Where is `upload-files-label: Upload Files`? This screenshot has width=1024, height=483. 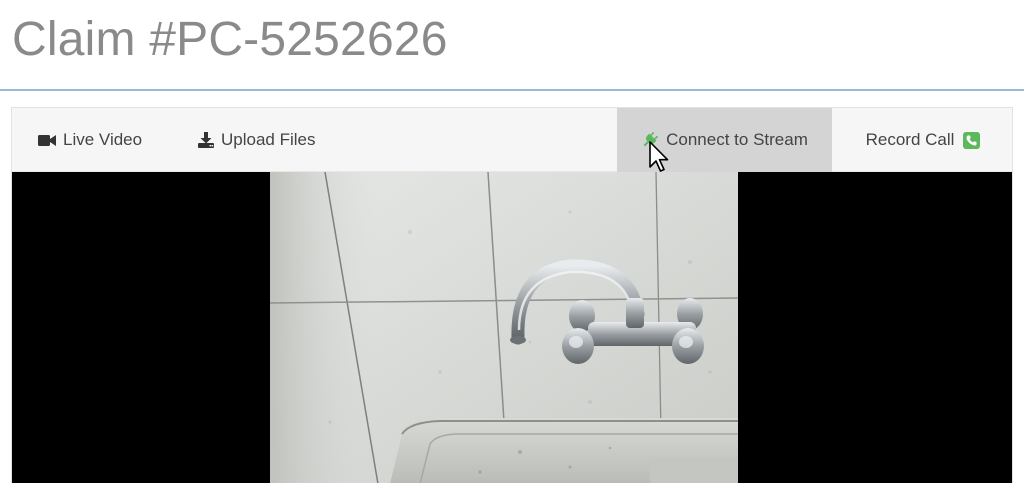 upload-files-label: Upload Files is located at coordinates (268, 139).